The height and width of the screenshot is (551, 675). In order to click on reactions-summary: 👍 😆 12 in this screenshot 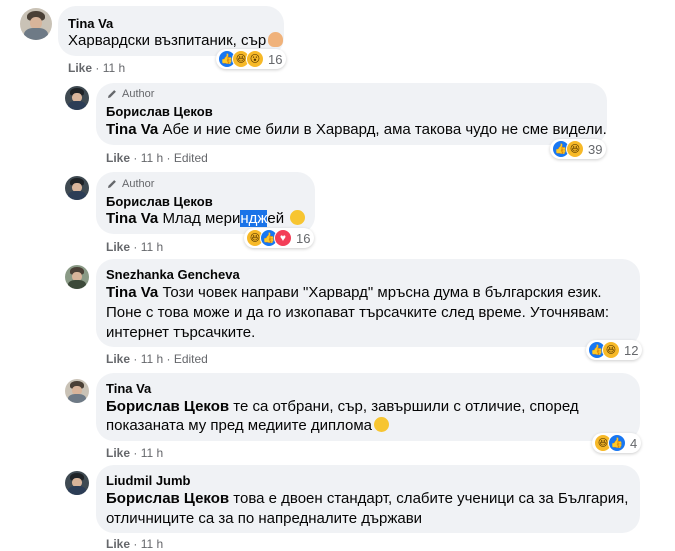, I will do `click(614, 350)`.